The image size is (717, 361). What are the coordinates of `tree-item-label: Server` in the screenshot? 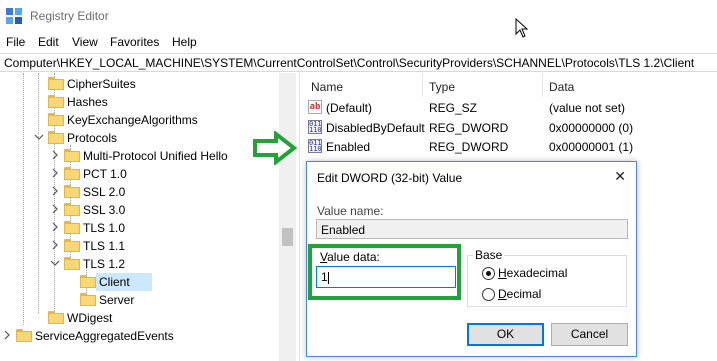 It's located at (117, 300).